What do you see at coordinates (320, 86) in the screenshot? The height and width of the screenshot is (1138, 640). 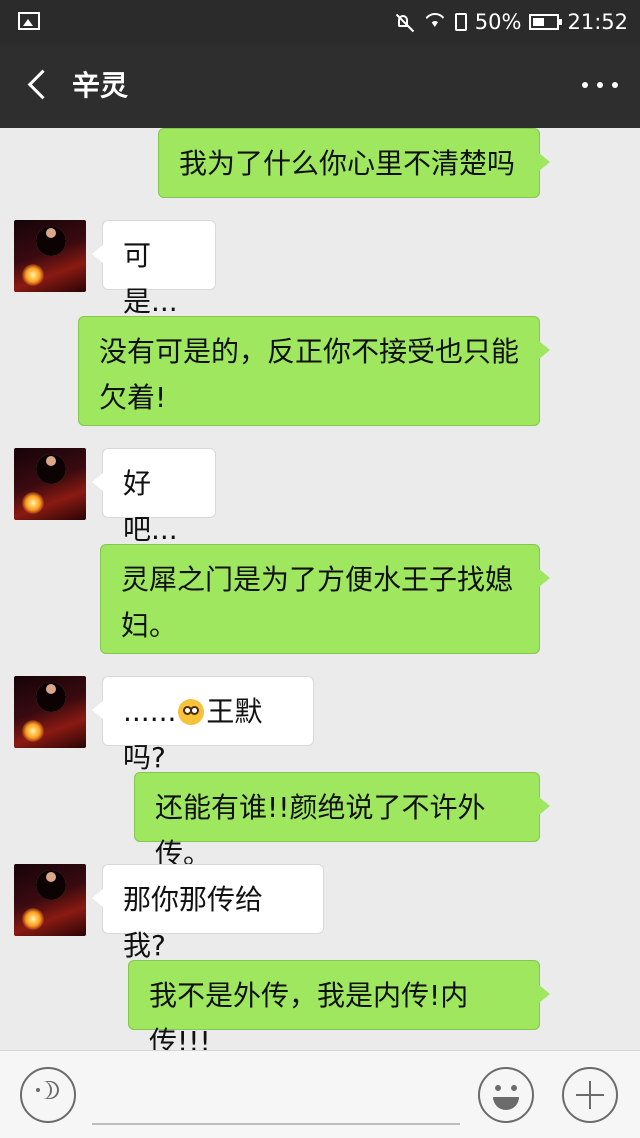 I see `chat-header: 辛灵` at bounding box center [320, 86].